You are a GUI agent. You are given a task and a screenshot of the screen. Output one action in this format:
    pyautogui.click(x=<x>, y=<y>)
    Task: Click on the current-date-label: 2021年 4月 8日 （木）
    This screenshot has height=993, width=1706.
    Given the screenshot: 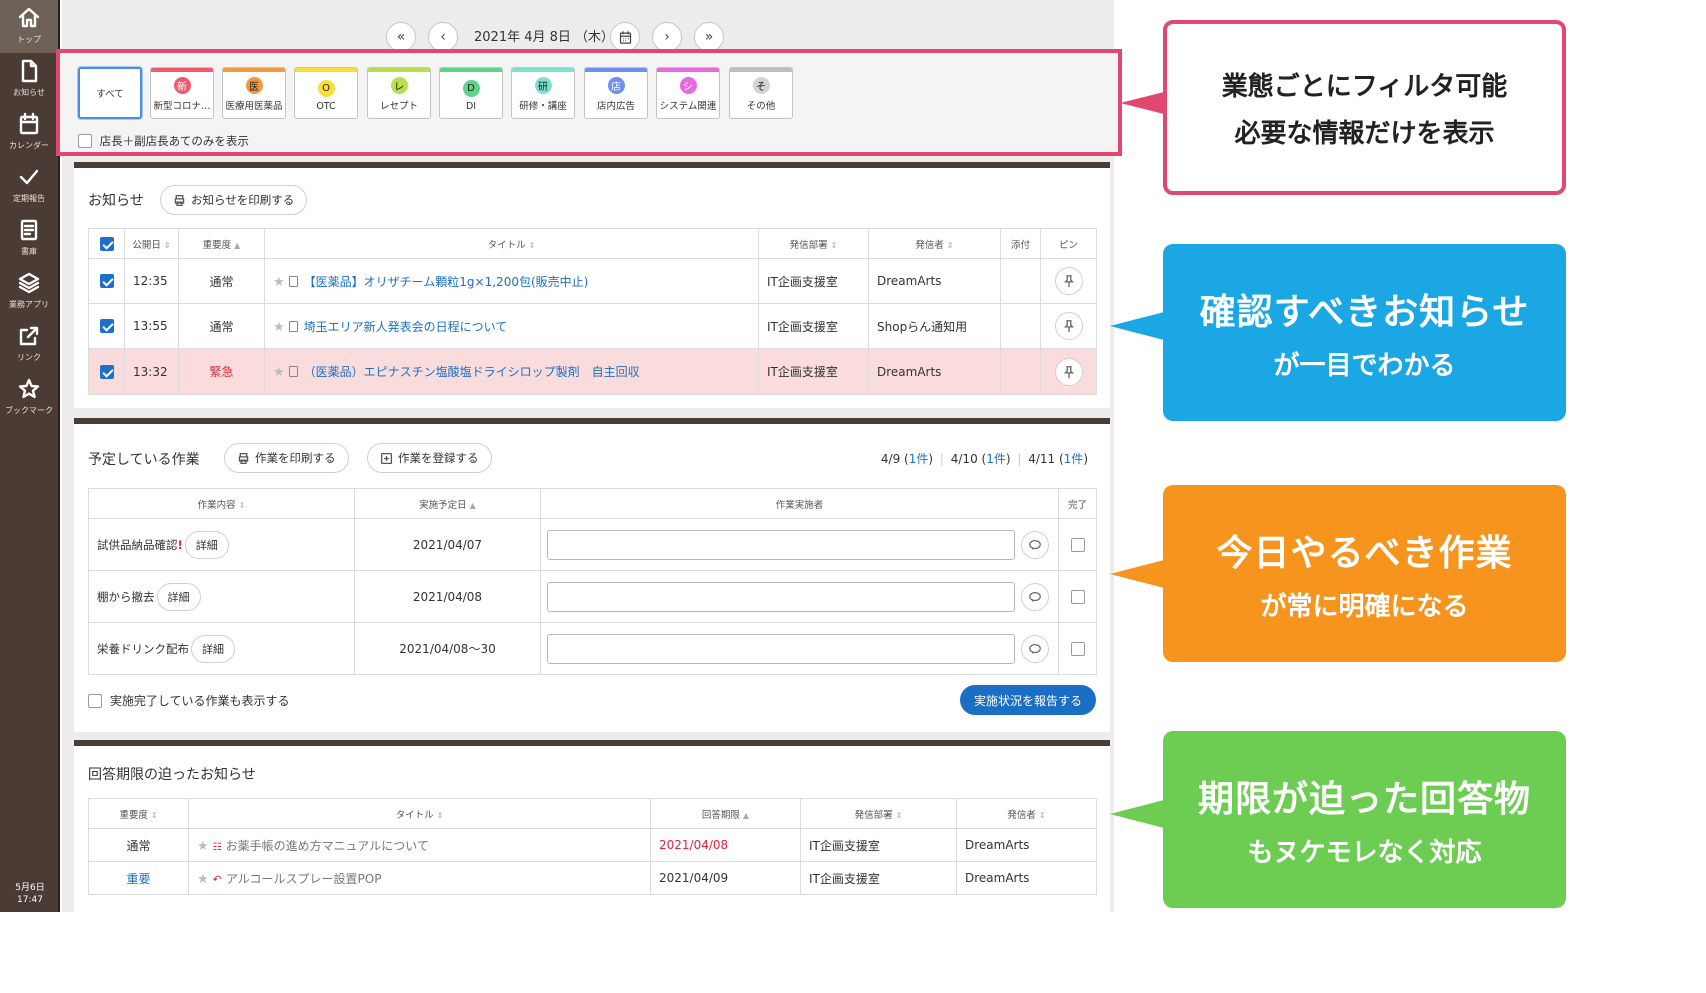 What is the action you would take?
    pyautogui.click(x=544, y=37)
    